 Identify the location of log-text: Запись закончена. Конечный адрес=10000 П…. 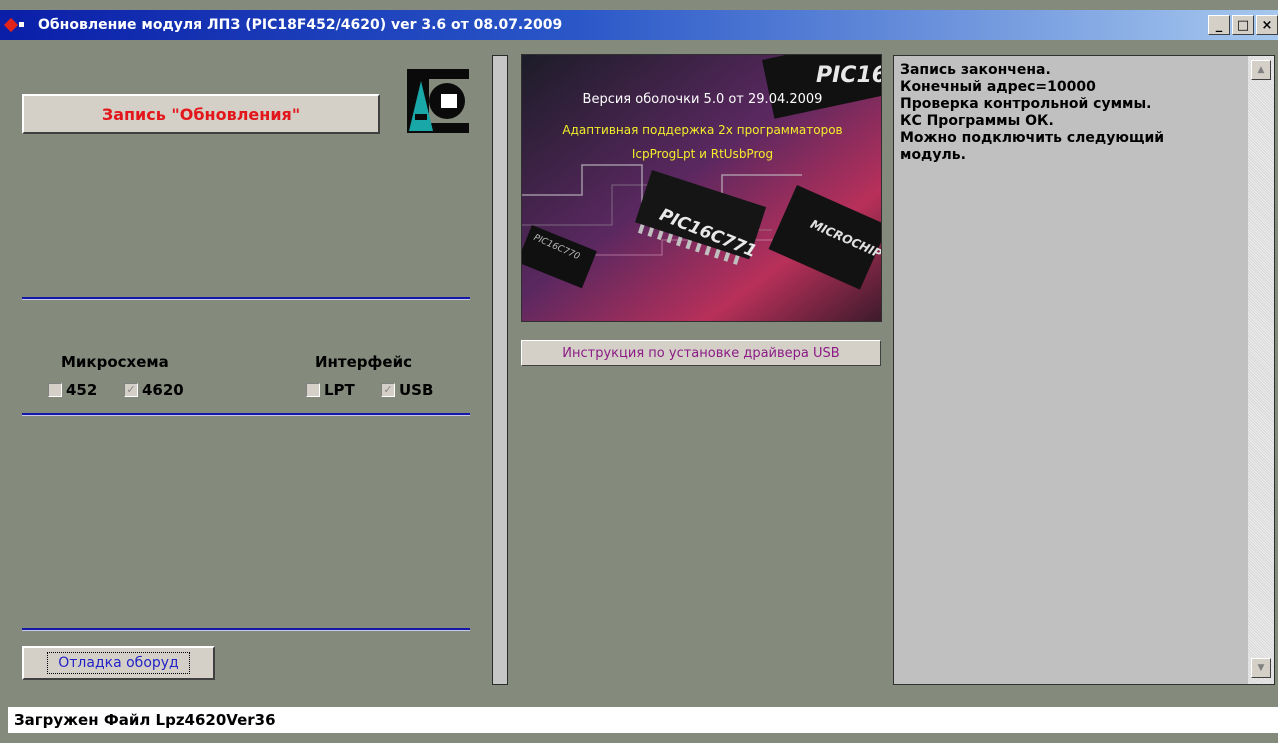
(1070, 113).